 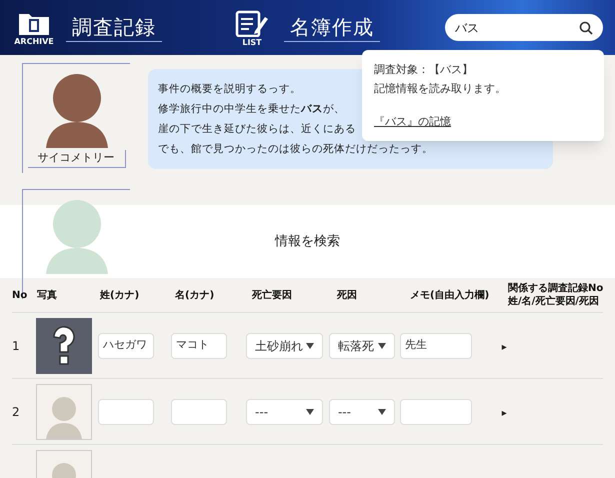 I want to click on nav-link: 調査記録, so click(x=114, y=27).